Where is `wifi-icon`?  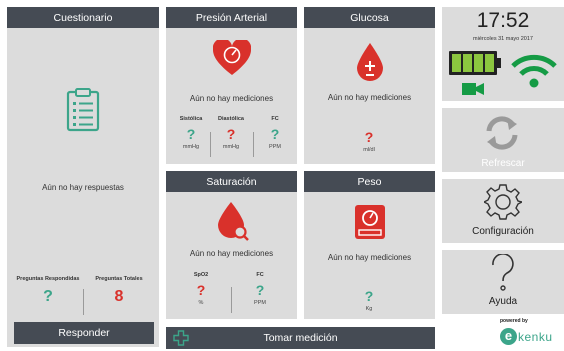 wifi-icon is located at coordinates (534, 71).